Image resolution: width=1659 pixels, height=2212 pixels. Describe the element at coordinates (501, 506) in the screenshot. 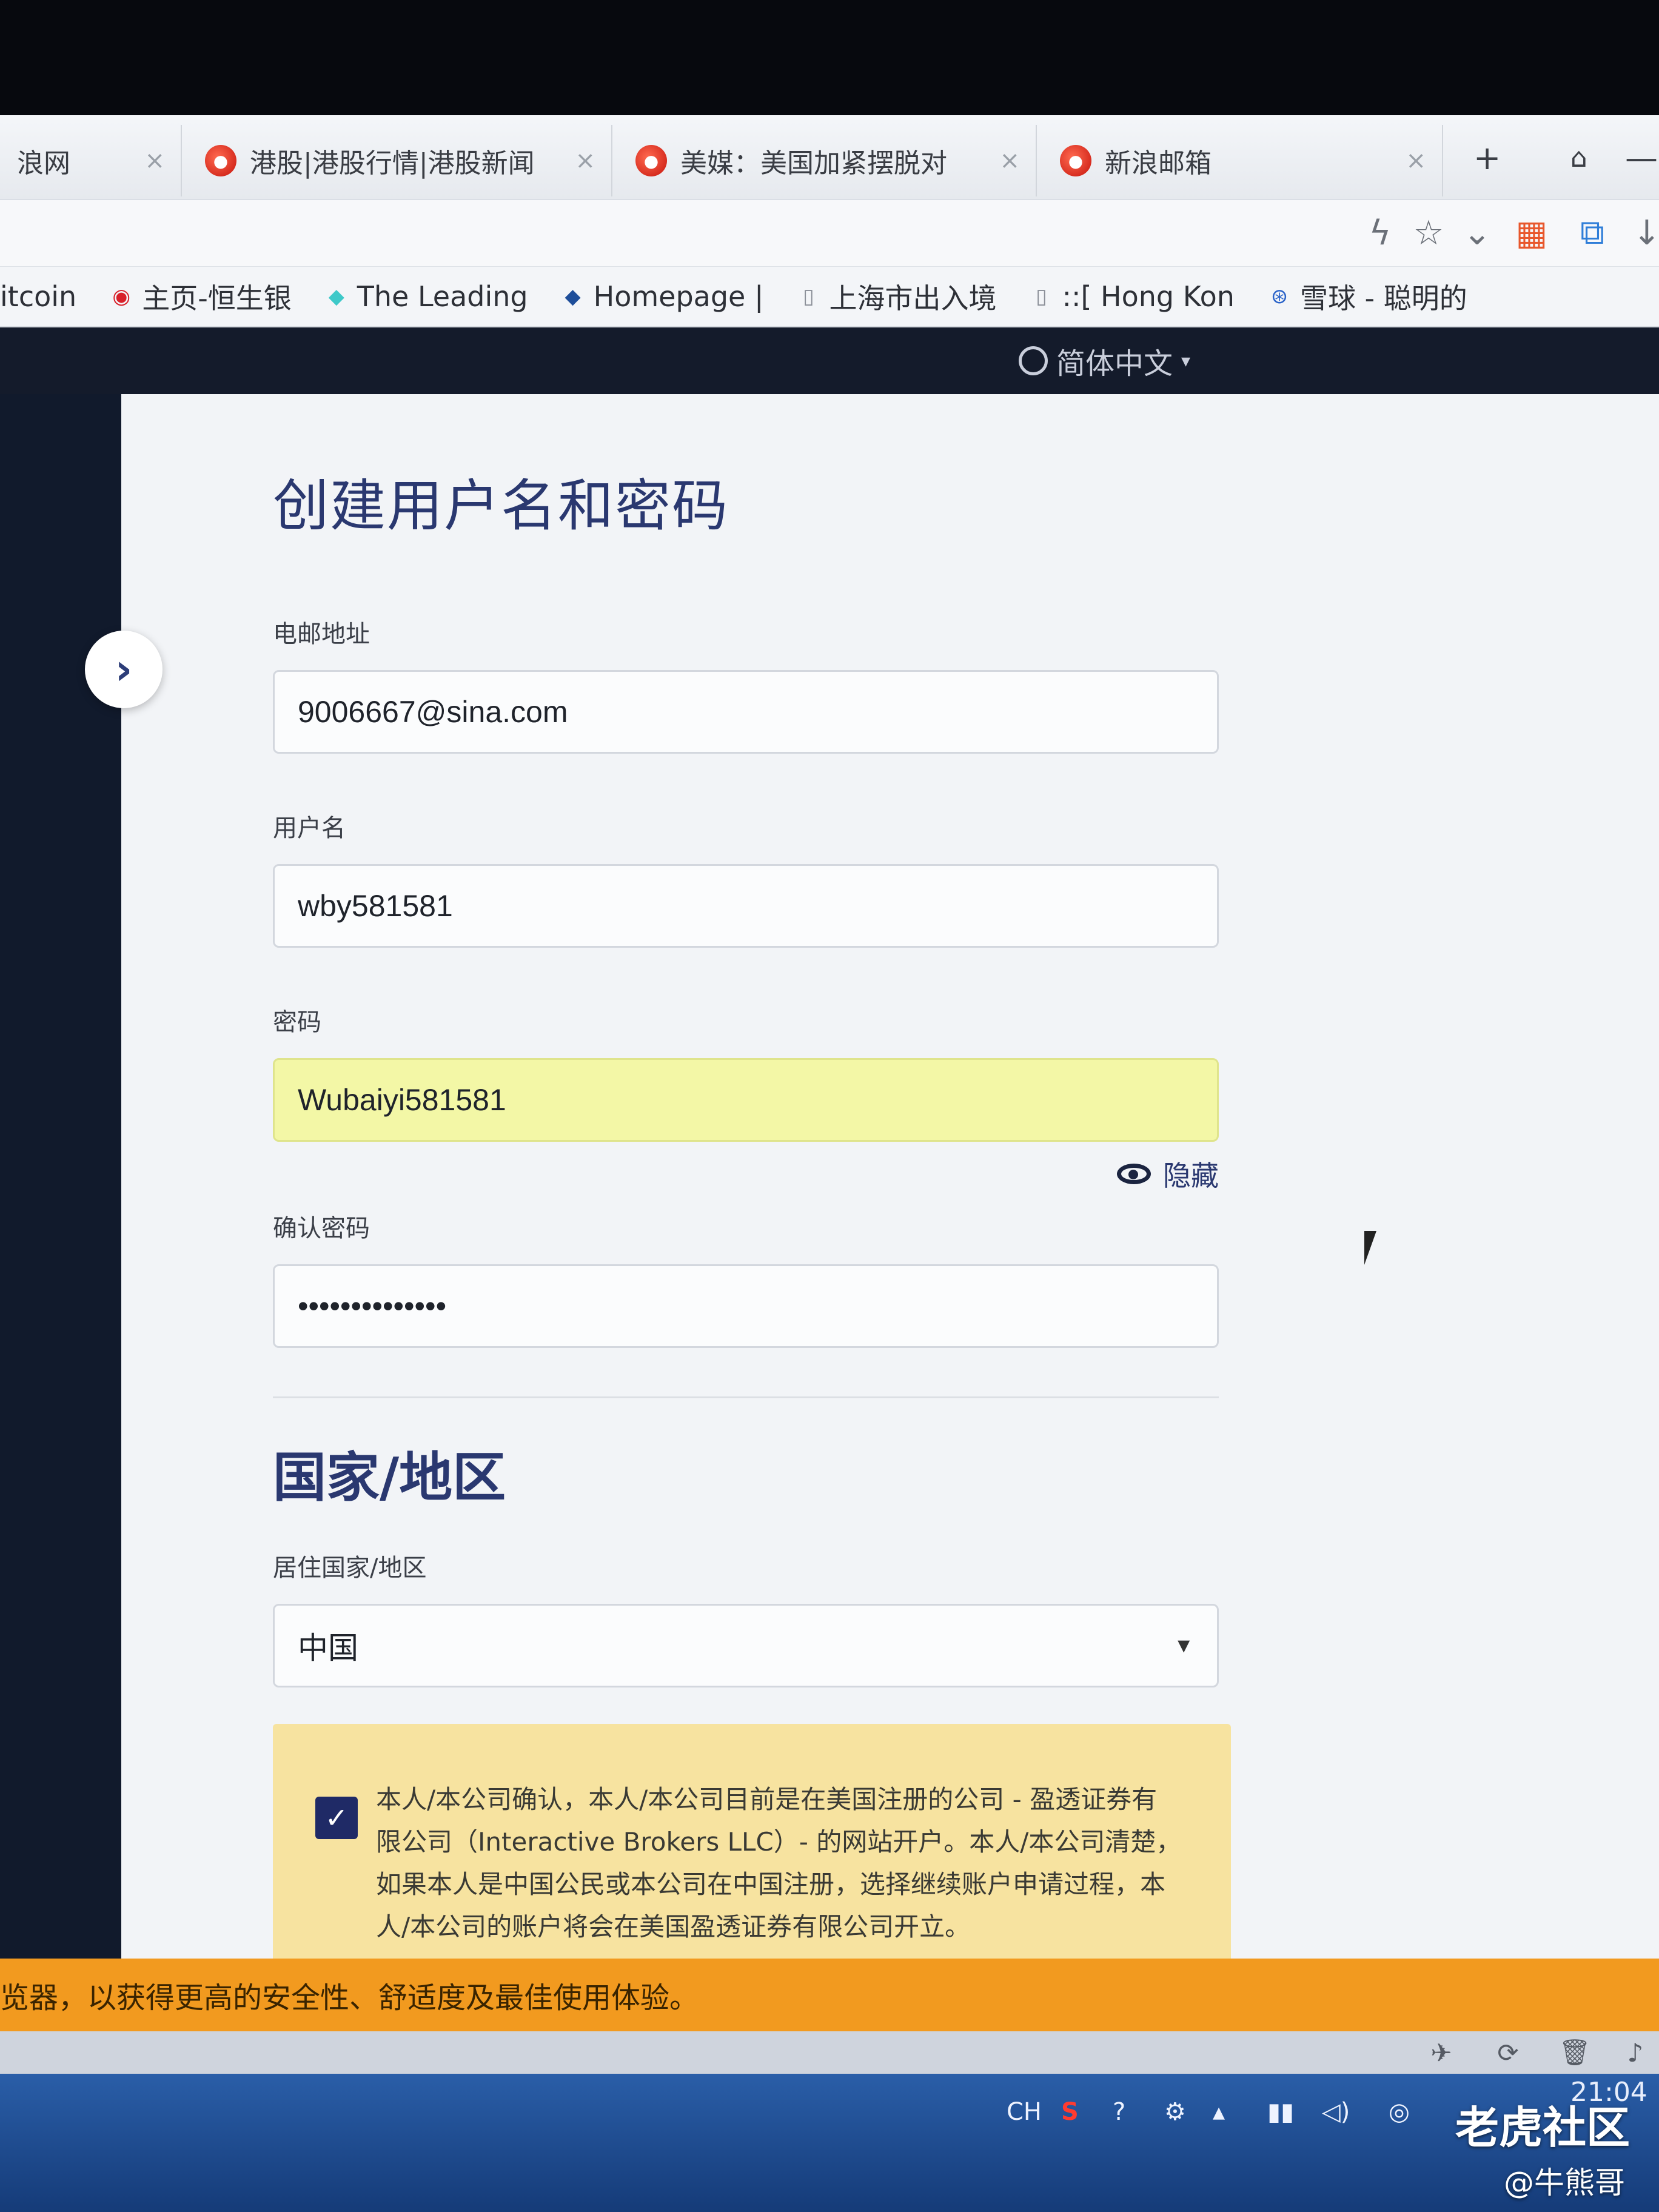

I see `page-title: 创建用户名和密码` at that location.